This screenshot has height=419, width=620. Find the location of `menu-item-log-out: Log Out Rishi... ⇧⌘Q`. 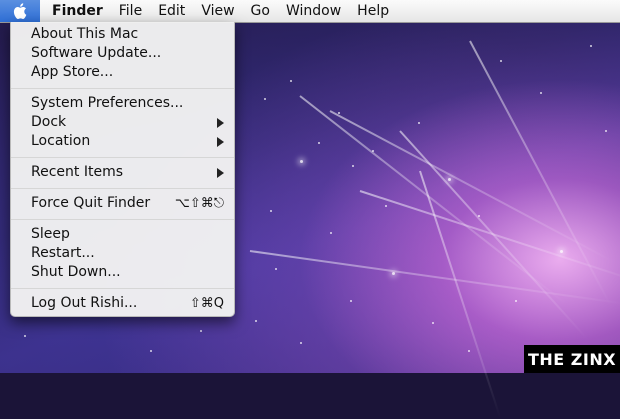

menu-item-log-out: Log Out Rishi... ⇧⌘Q is located at coordinates (122, 303).